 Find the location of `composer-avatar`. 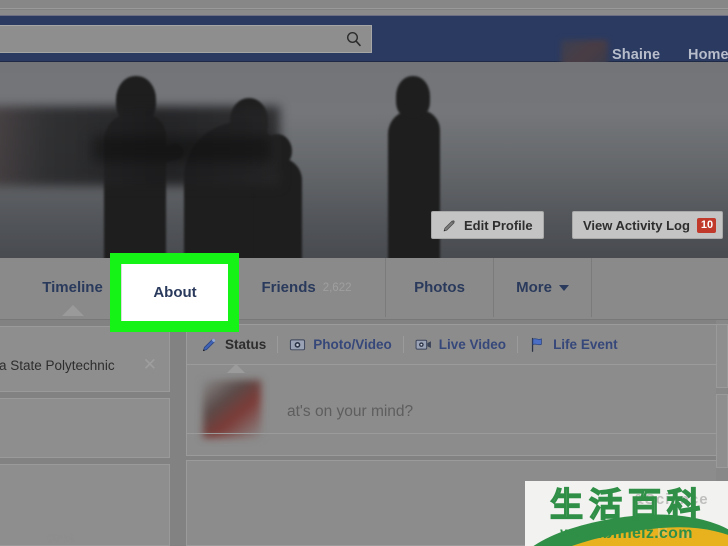

composer-avatar is located at coordinates (232, 409).